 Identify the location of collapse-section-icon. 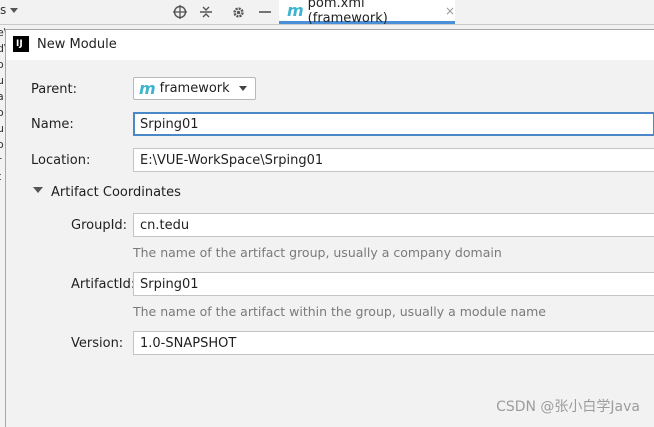
(38, 190).